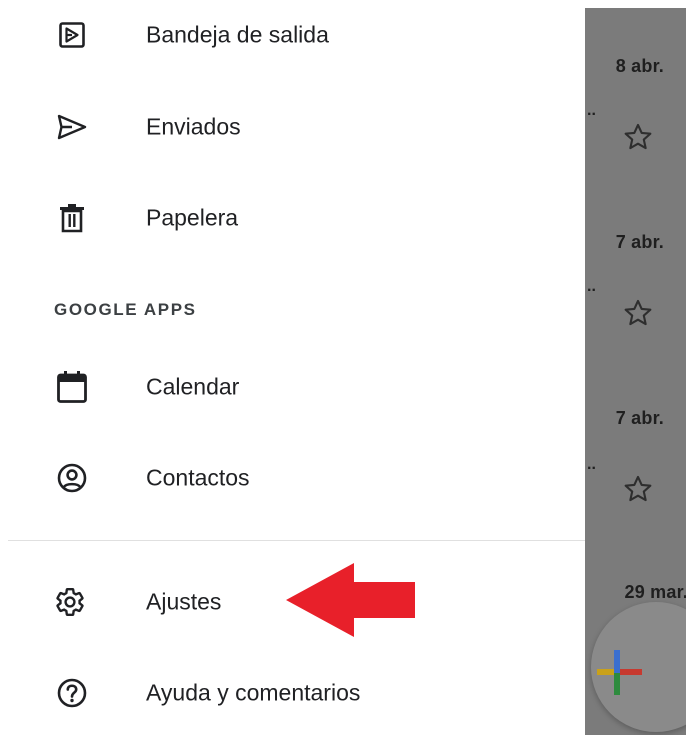  What do you see at coordinates (634, 371) in the screenshot?
I see `inbox-background: 8 abr. .. 7 abr. .. 7 abr. .. 29 mar.` at bounding box center [634, 371].